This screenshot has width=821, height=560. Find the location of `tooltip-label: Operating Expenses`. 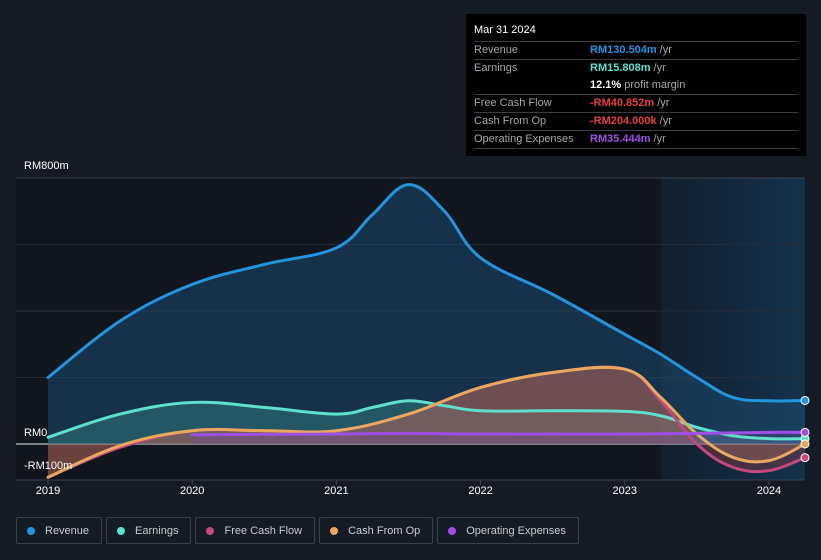

tooltip-label: Operating Expenses is located at coordinates (524, 139).